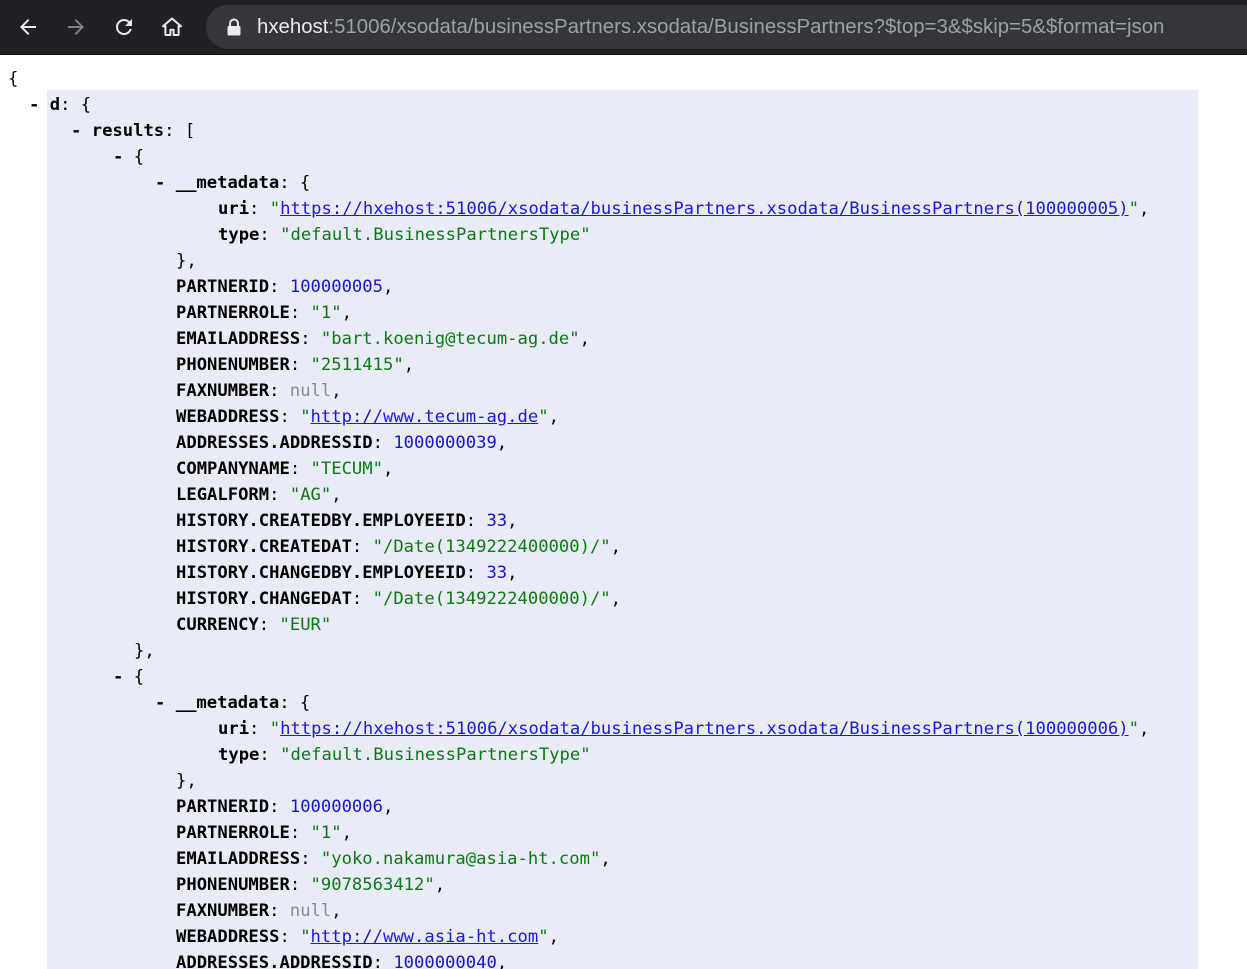 This screenshot has height=969, width=1247. Describe the element at coordinates (233, 885) in the screenshot. I see `json-key: PHONENUMBER` at that location.